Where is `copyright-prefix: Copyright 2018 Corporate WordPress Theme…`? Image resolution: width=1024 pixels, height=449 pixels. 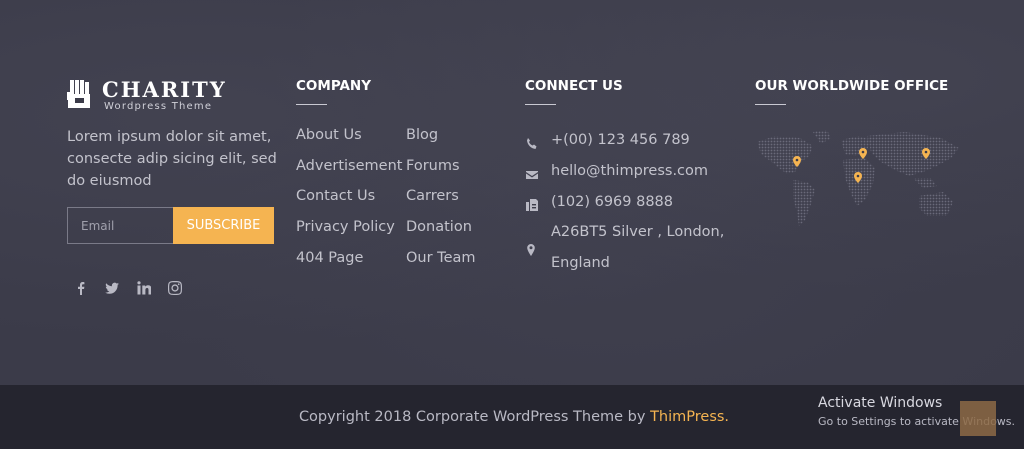
copyright-prefix: Copyright 2018 Corporate WordPress Theme… is located at coordinates (474, 417).